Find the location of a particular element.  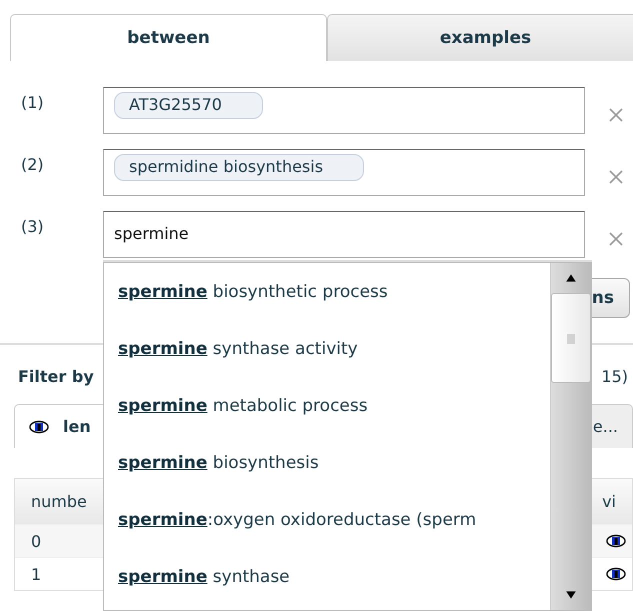

table-cell: 0 is located at coordinates (36, 541).